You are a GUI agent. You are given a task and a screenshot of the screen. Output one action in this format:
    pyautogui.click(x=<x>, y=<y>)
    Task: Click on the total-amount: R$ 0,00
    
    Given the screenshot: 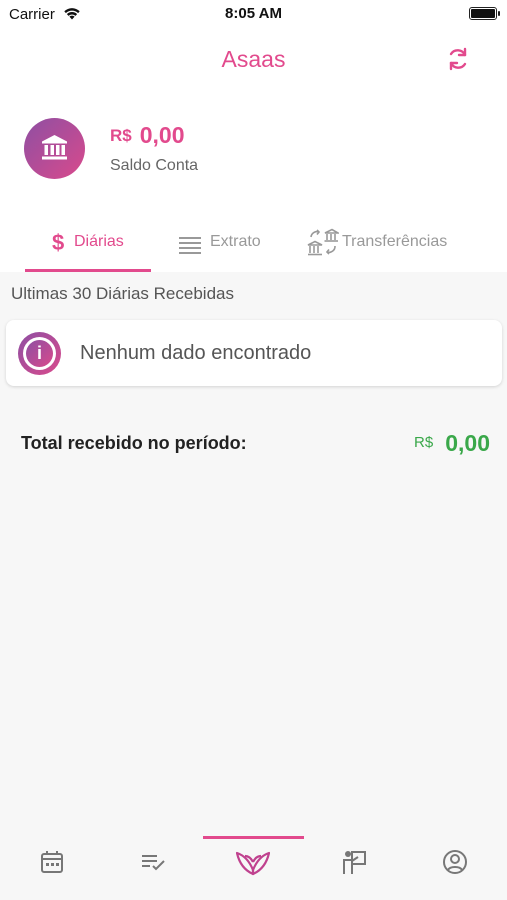 What is the action you would take?
    pyautogui.click(x=452, y=443)
    